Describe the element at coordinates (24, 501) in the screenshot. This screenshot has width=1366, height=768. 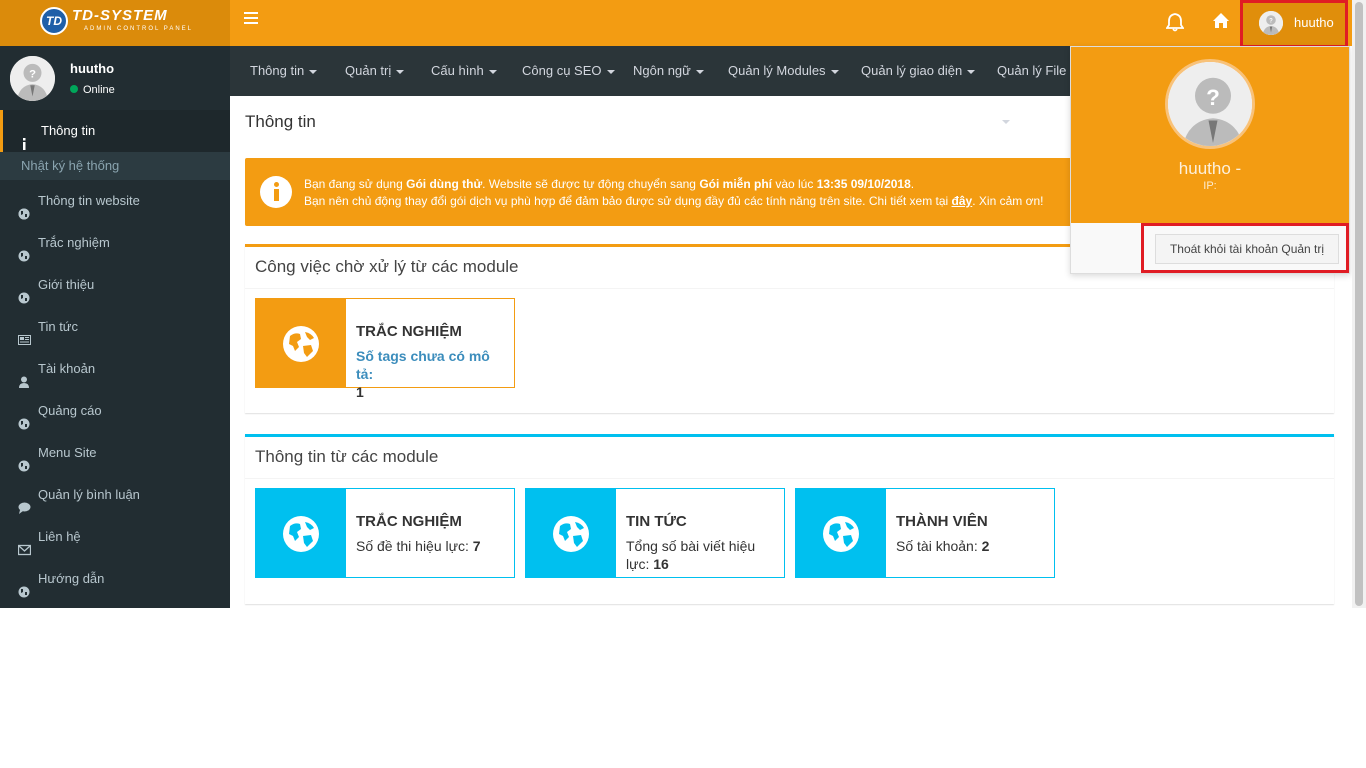
I see `comment-icon` at that location.